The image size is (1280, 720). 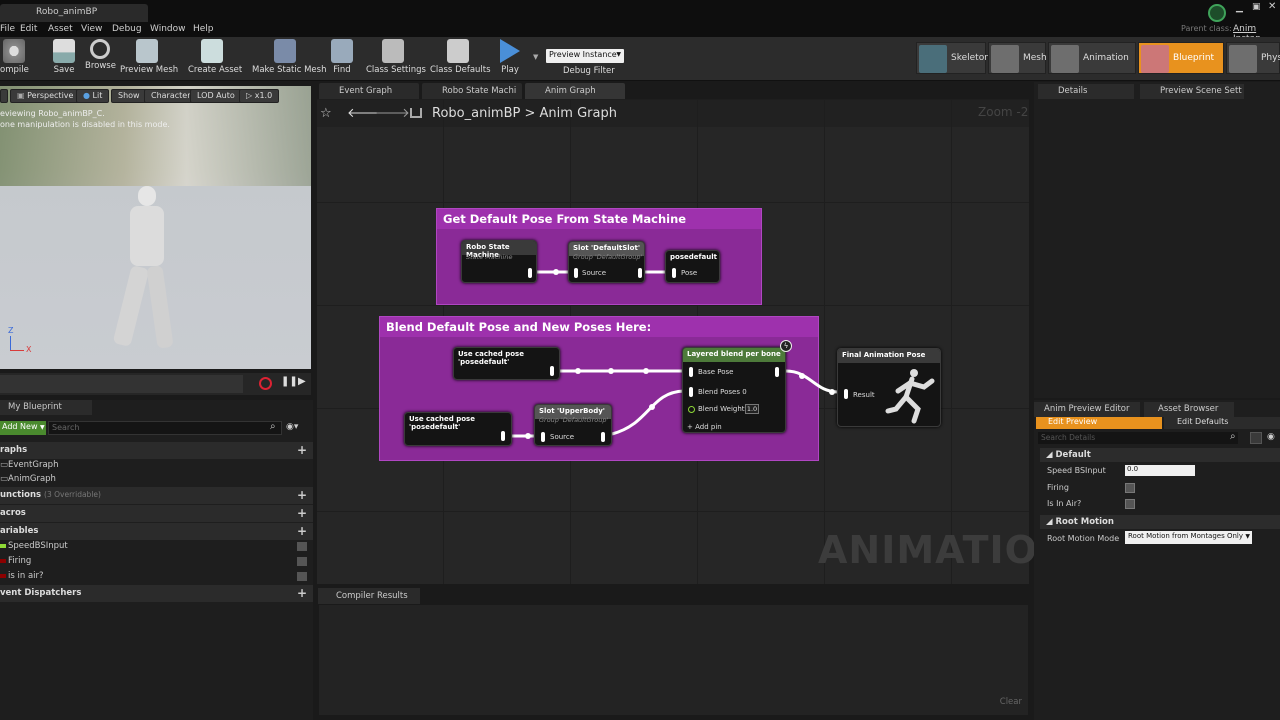 What do you see at coordinates (692, 266) in the screenshot?
I see `node-save-cached-pose: posedefault Pose` at bounding box center [692, 266].